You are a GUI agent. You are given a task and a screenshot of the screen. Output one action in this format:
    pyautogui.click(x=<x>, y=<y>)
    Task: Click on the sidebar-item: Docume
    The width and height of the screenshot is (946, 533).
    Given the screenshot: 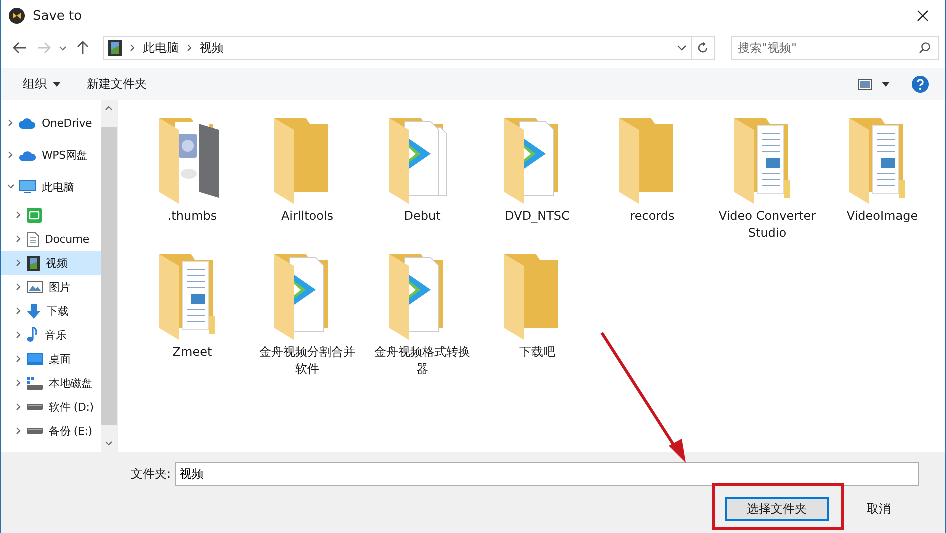 What is the action you would take?
    pyautogui.click(x=51, y=239)
    